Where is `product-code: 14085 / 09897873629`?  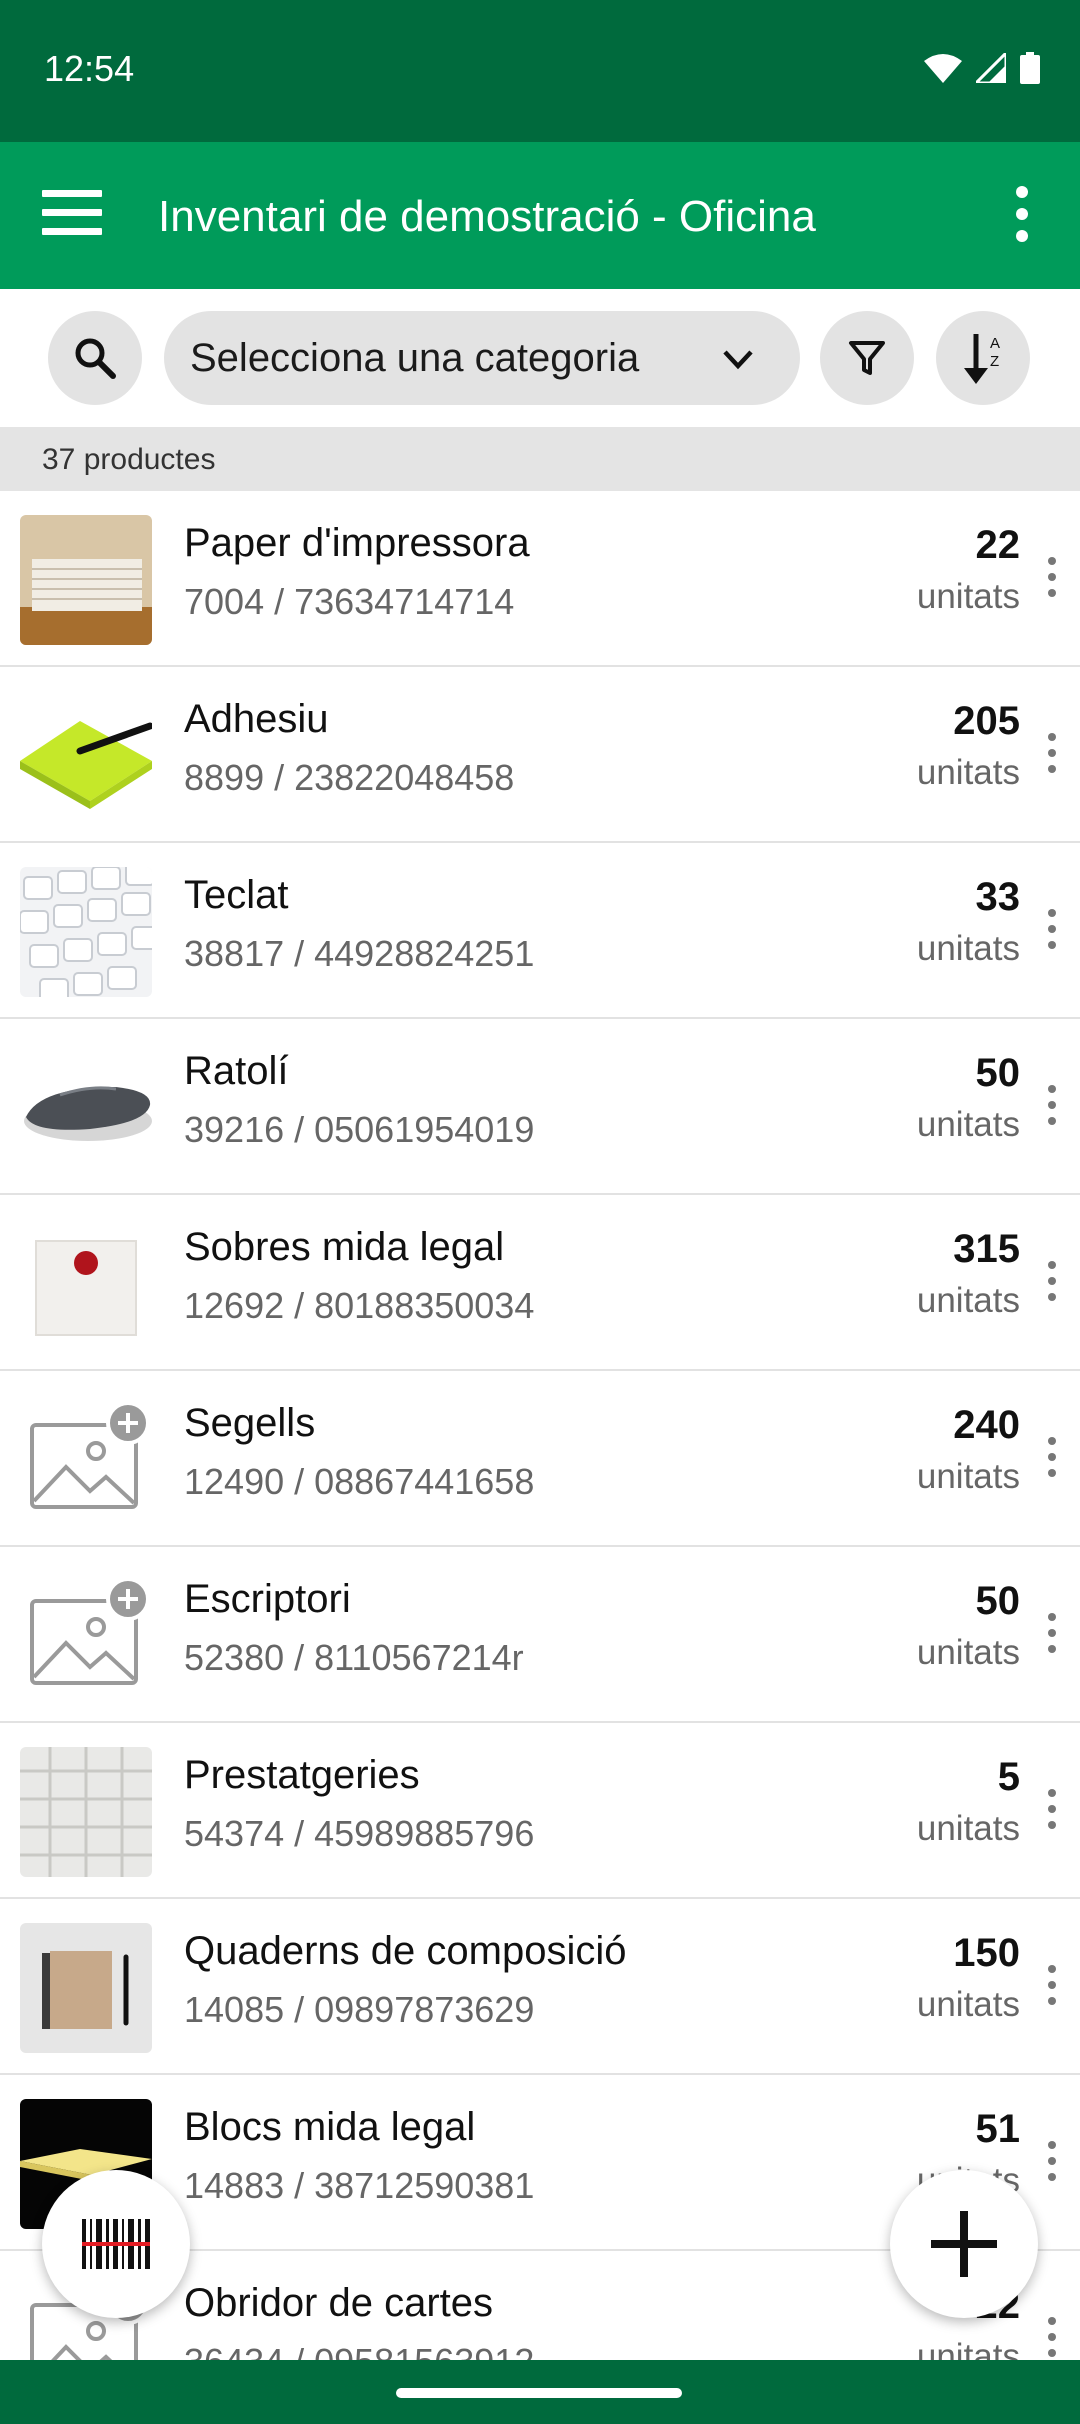
product-code: 14085 / 09897873629 is located at coordinates (359, 2009).